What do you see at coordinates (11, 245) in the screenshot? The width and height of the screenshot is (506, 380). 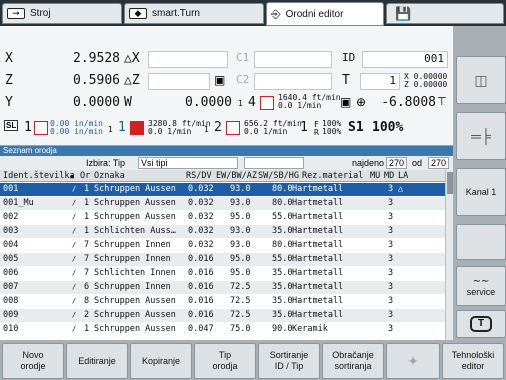 I see `cell-id: 004` at bounding box center [11, 245].